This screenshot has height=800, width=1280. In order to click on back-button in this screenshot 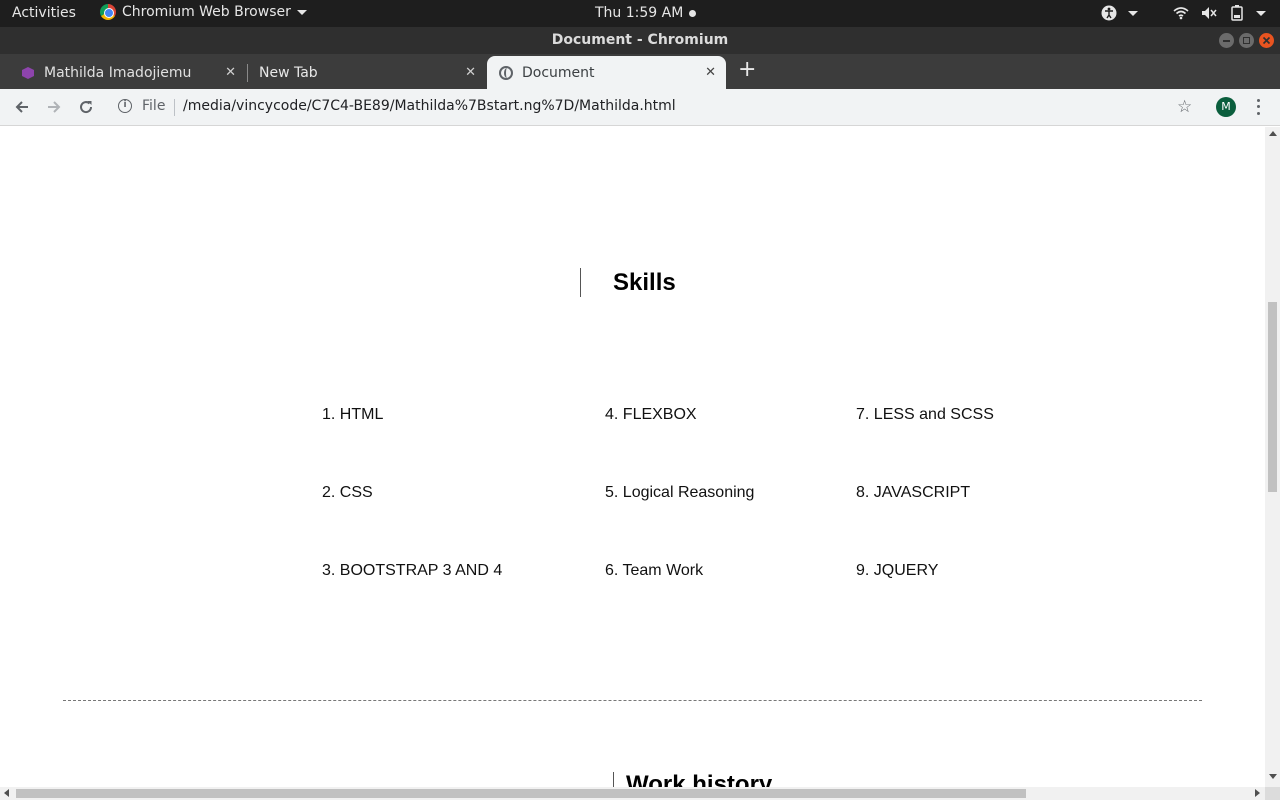, I will do `click(22, 107)`.